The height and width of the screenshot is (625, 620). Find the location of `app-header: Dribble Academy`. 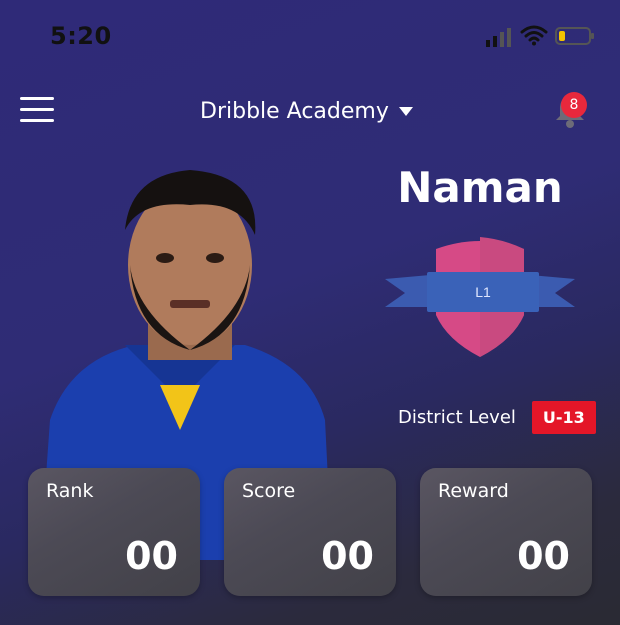

app-header: Dribble Academy is located at coordinates (310, 110).